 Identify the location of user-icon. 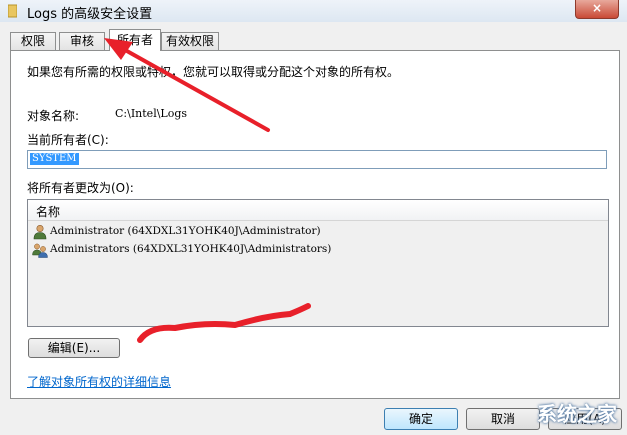
(40, 232).